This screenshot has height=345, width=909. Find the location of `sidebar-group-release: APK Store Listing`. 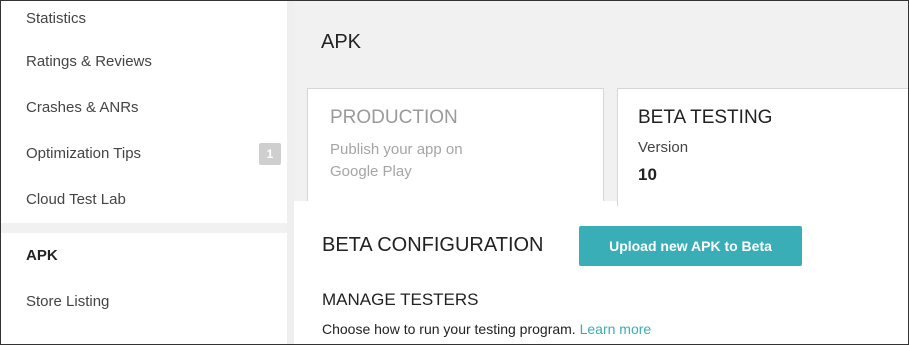

sidebar-group-release: APK Store Listing is located at coordinates (144, 279).